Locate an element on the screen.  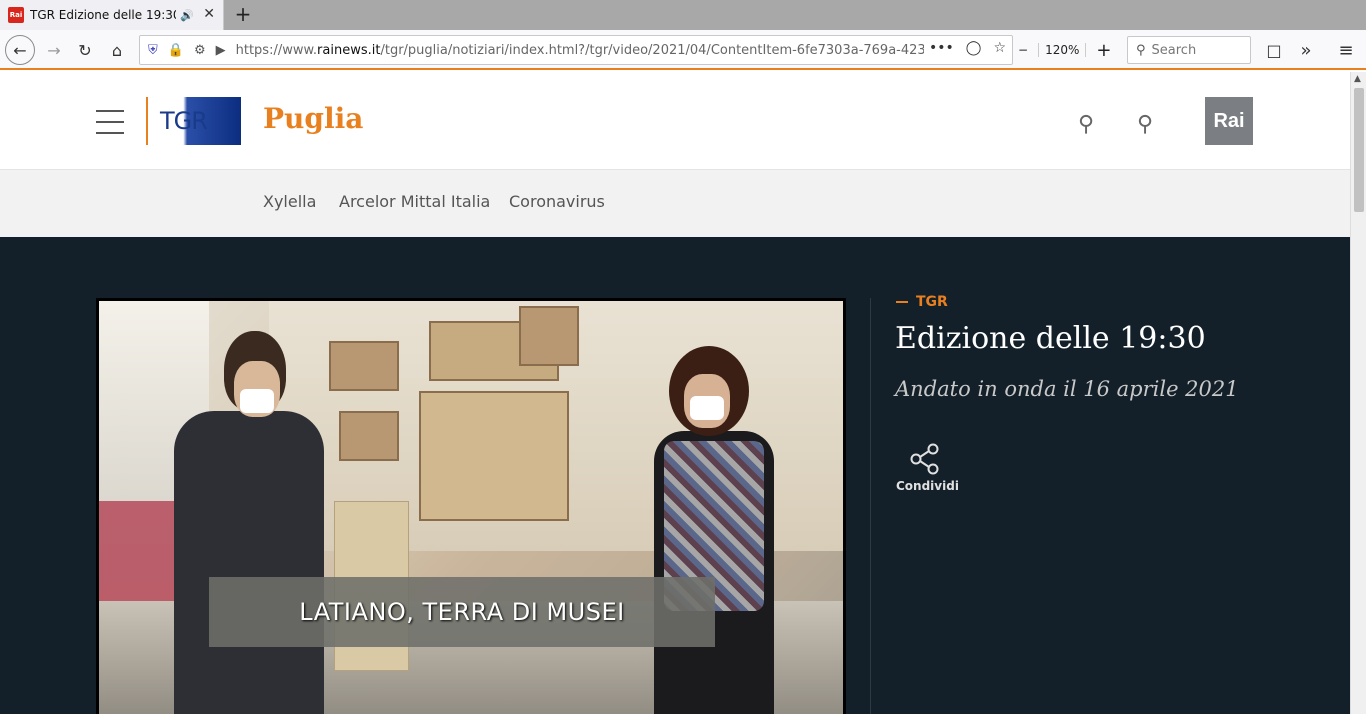
browser-tab: Rai TGR Edizione delle 19:30 del 🔊 ✕ is located at coordinates (112, 15).